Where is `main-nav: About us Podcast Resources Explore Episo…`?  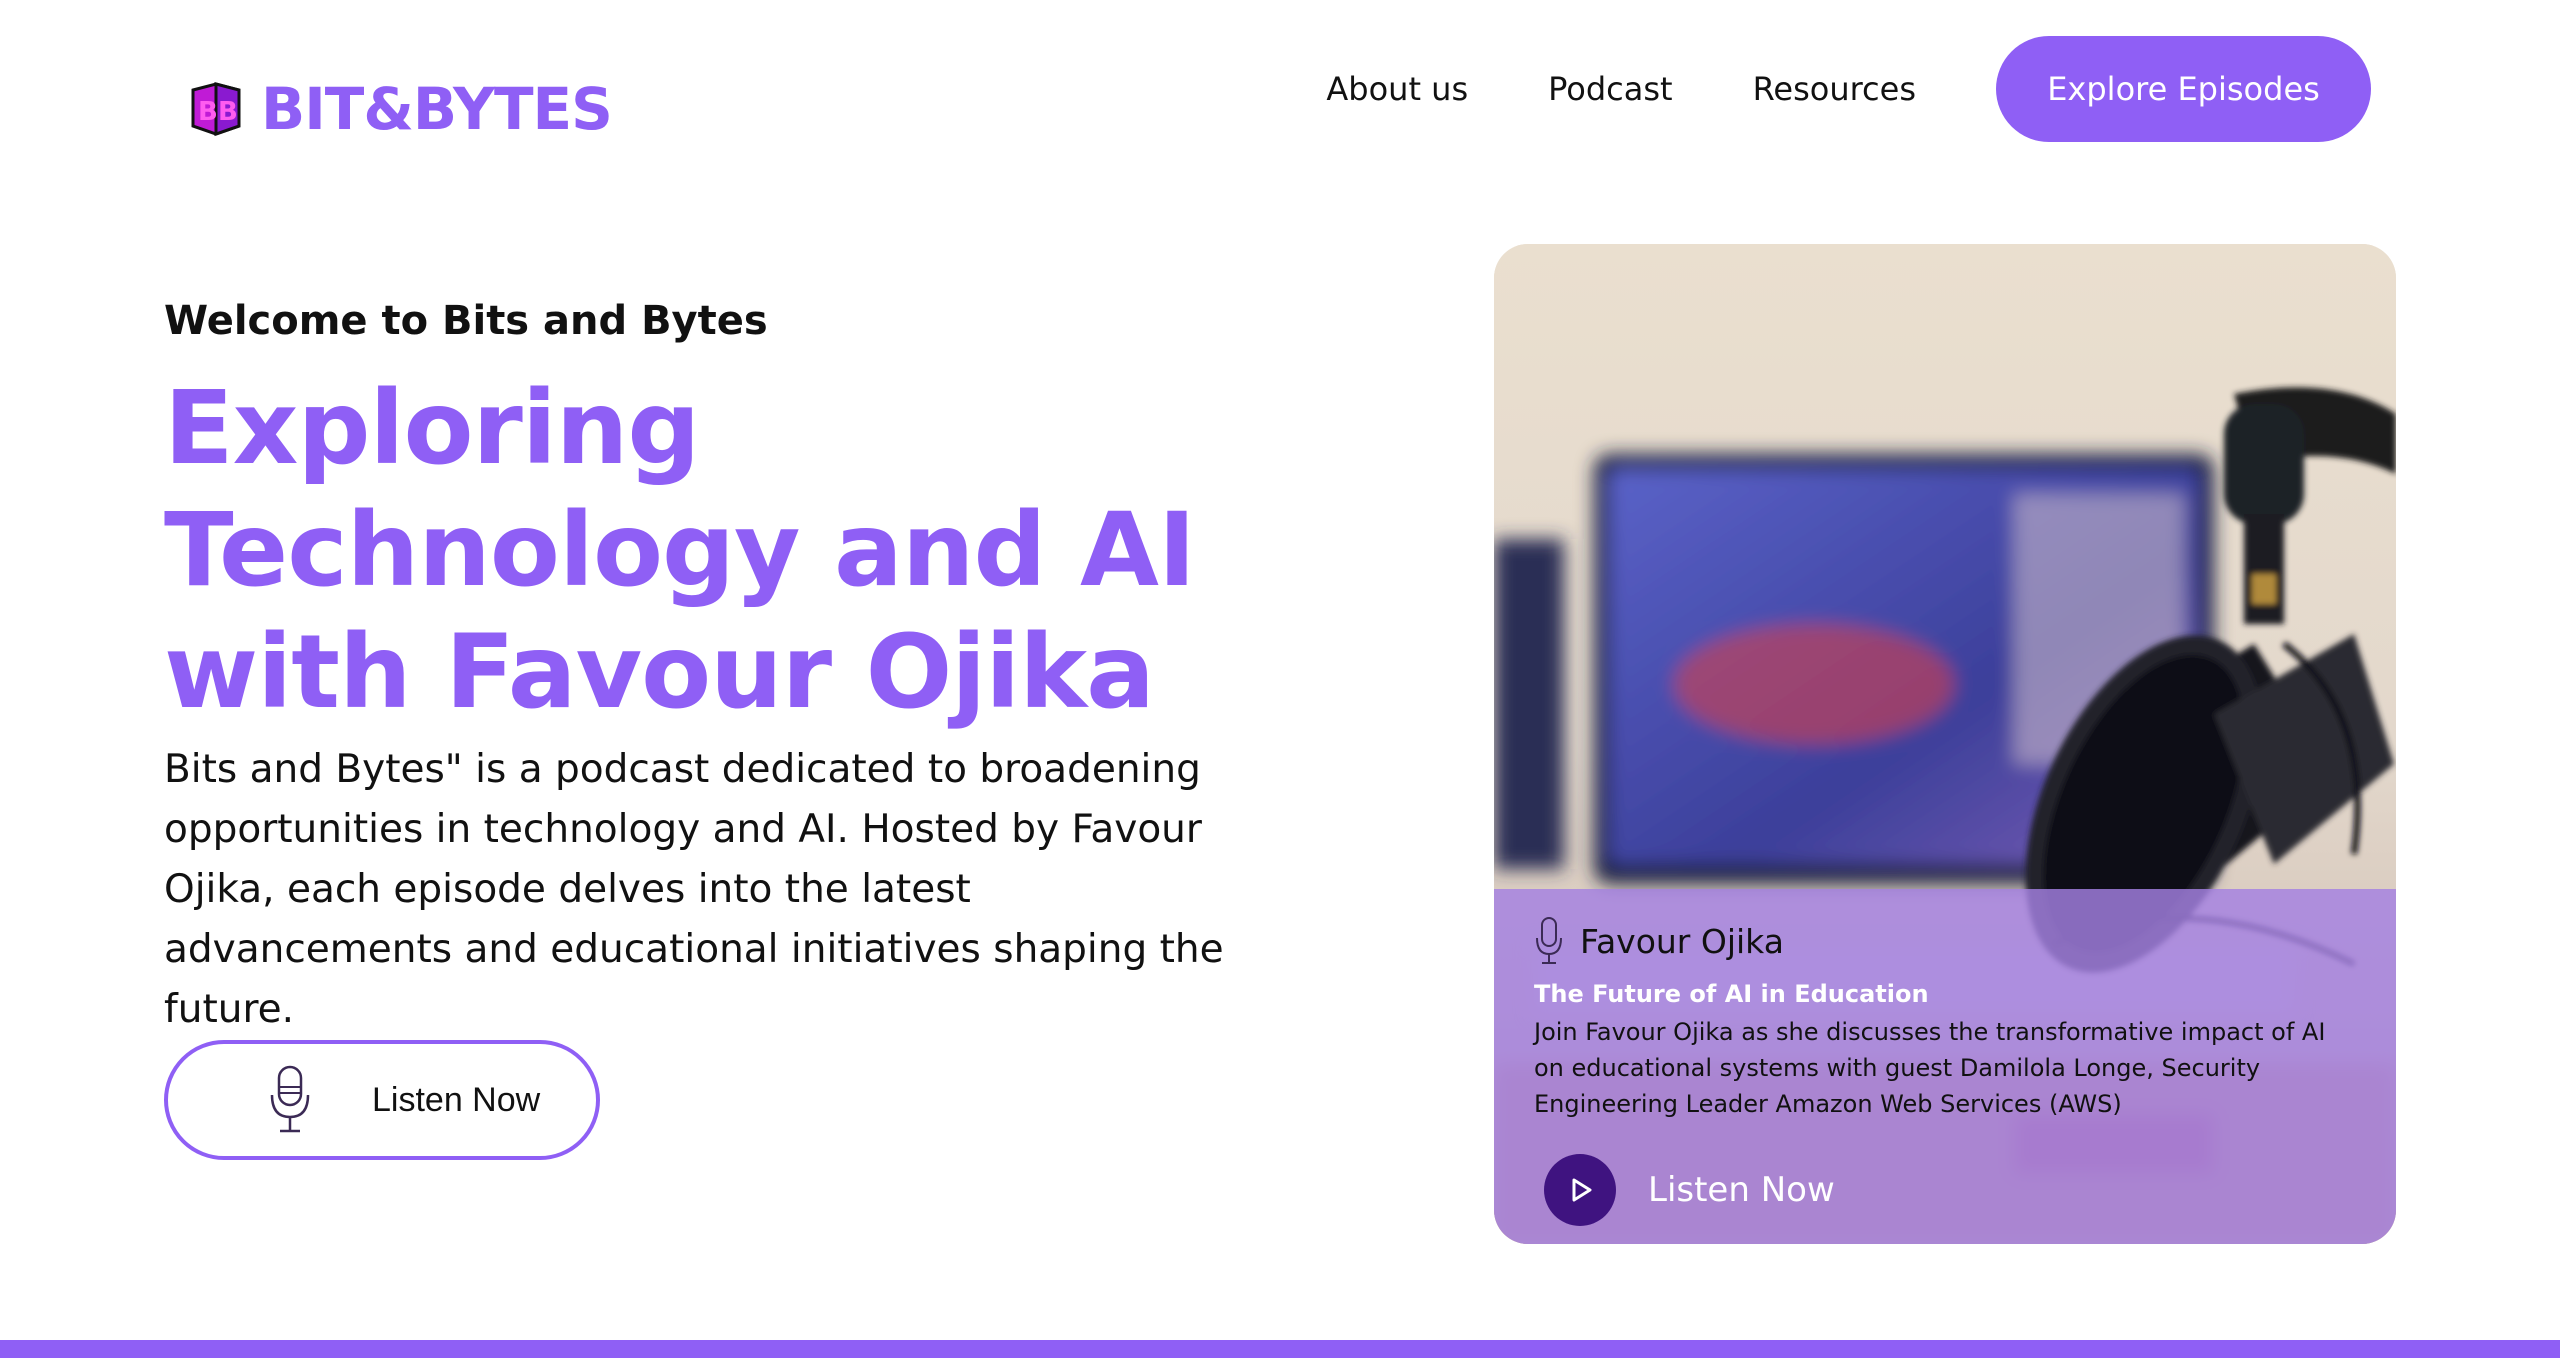
main-nav: About us Podcast Resources Explore Episo… is located at coordinates (1848, 89).